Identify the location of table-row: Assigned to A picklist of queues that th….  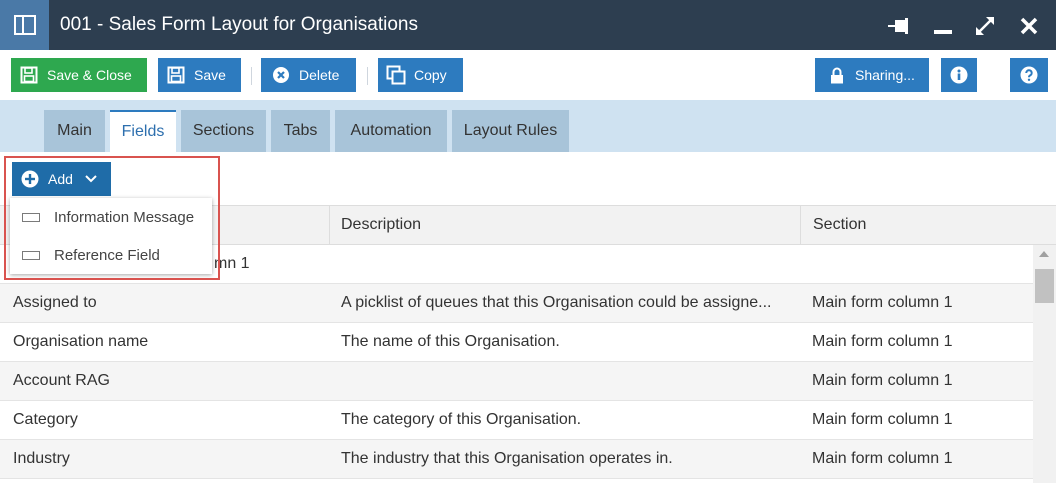
(516, 303).